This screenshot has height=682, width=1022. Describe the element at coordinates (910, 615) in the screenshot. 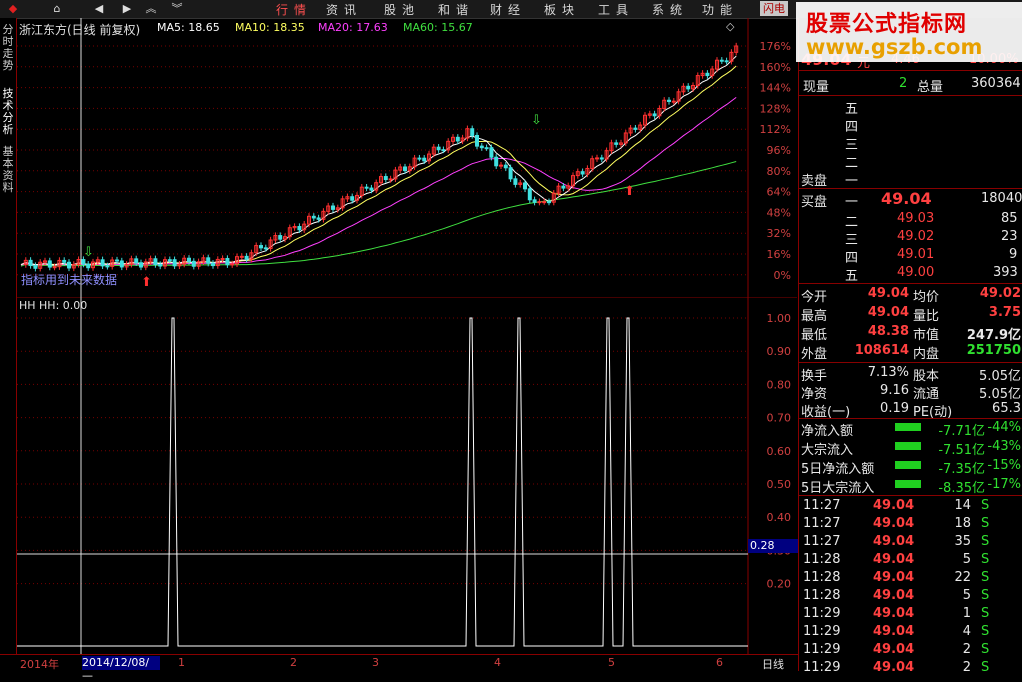

I see `tick-row: 11:29 49.04 1 S` at that location.